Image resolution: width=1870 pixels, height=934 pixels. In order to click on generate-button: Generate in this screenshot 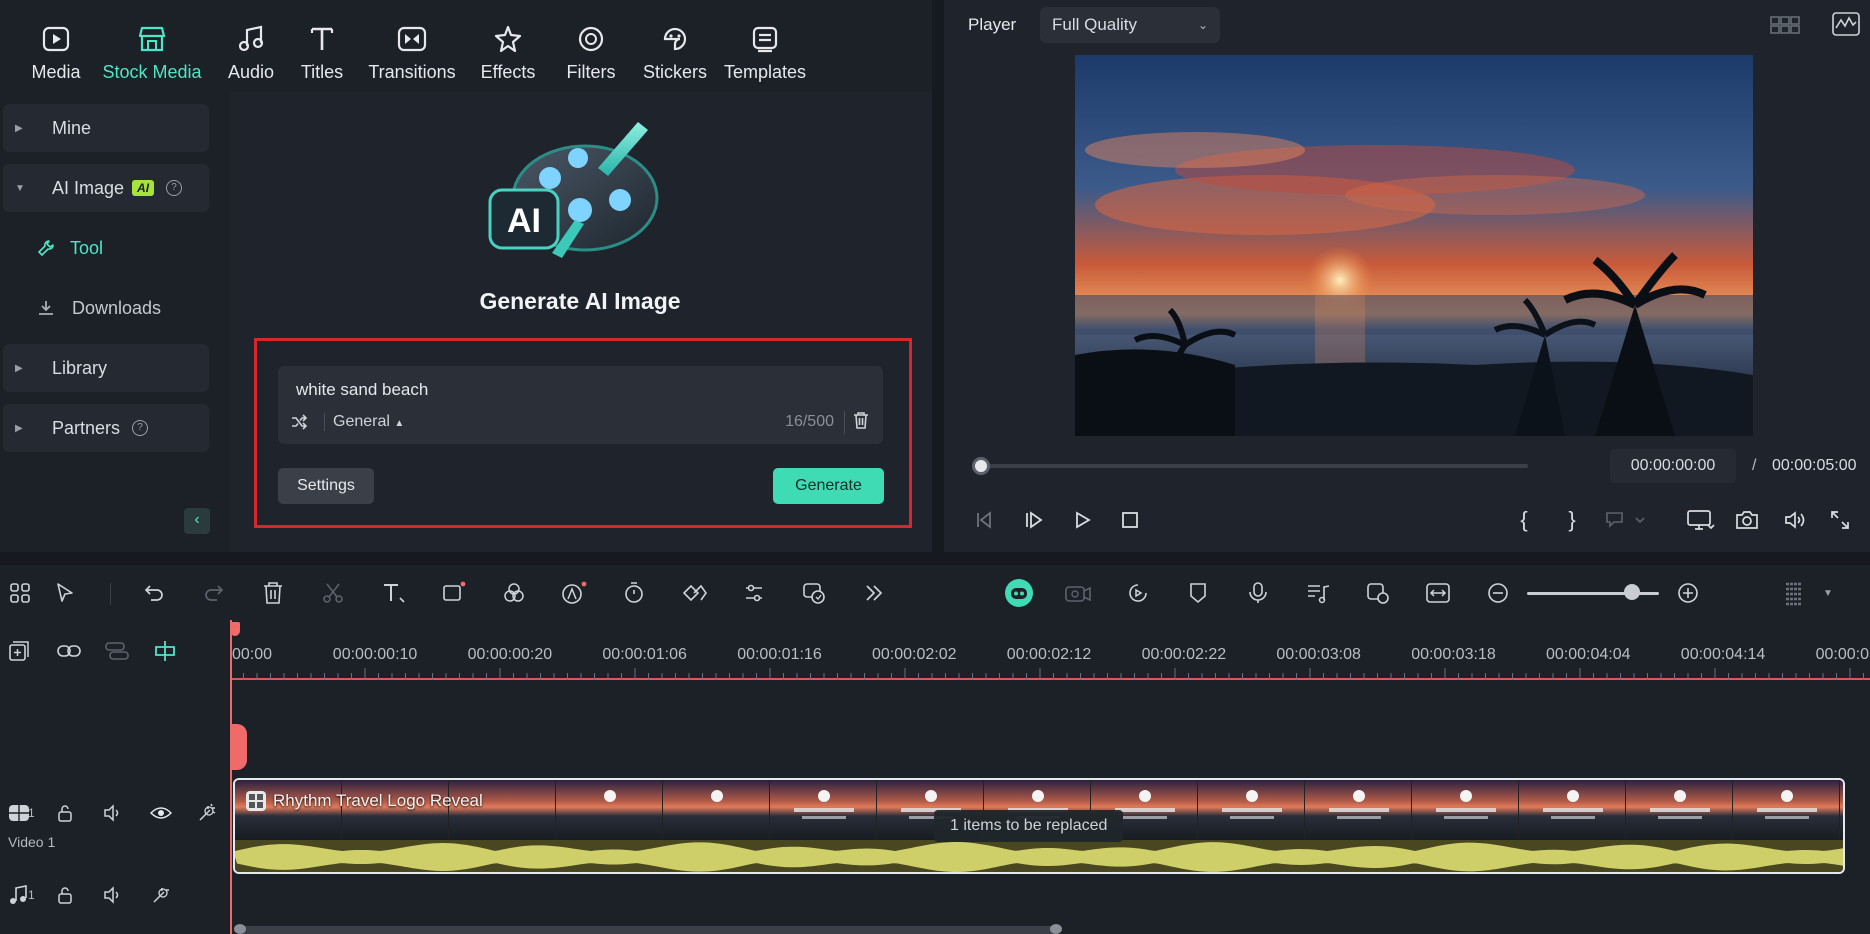, I will do `click(828, 486)`.